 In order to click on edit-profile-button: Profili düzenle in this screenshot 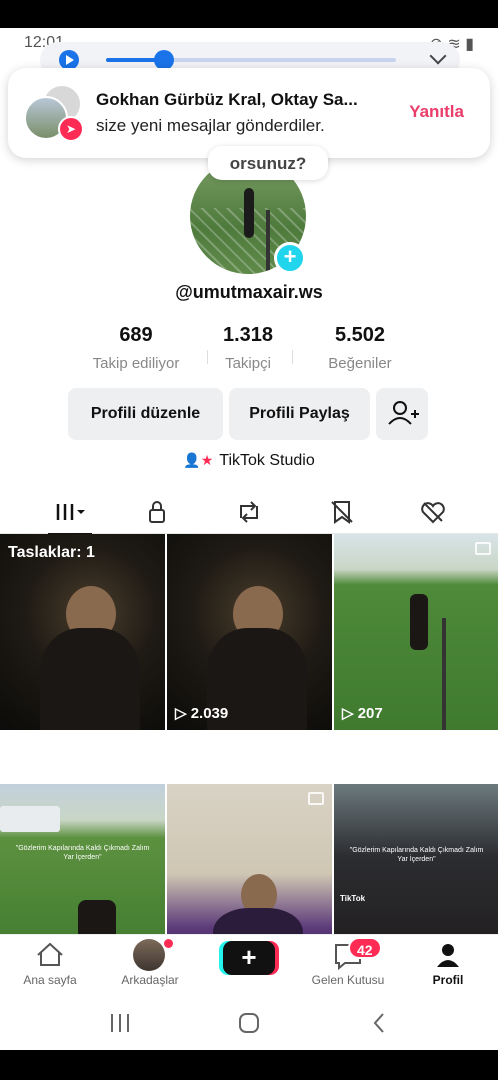, I will do `click(145, 414)`.